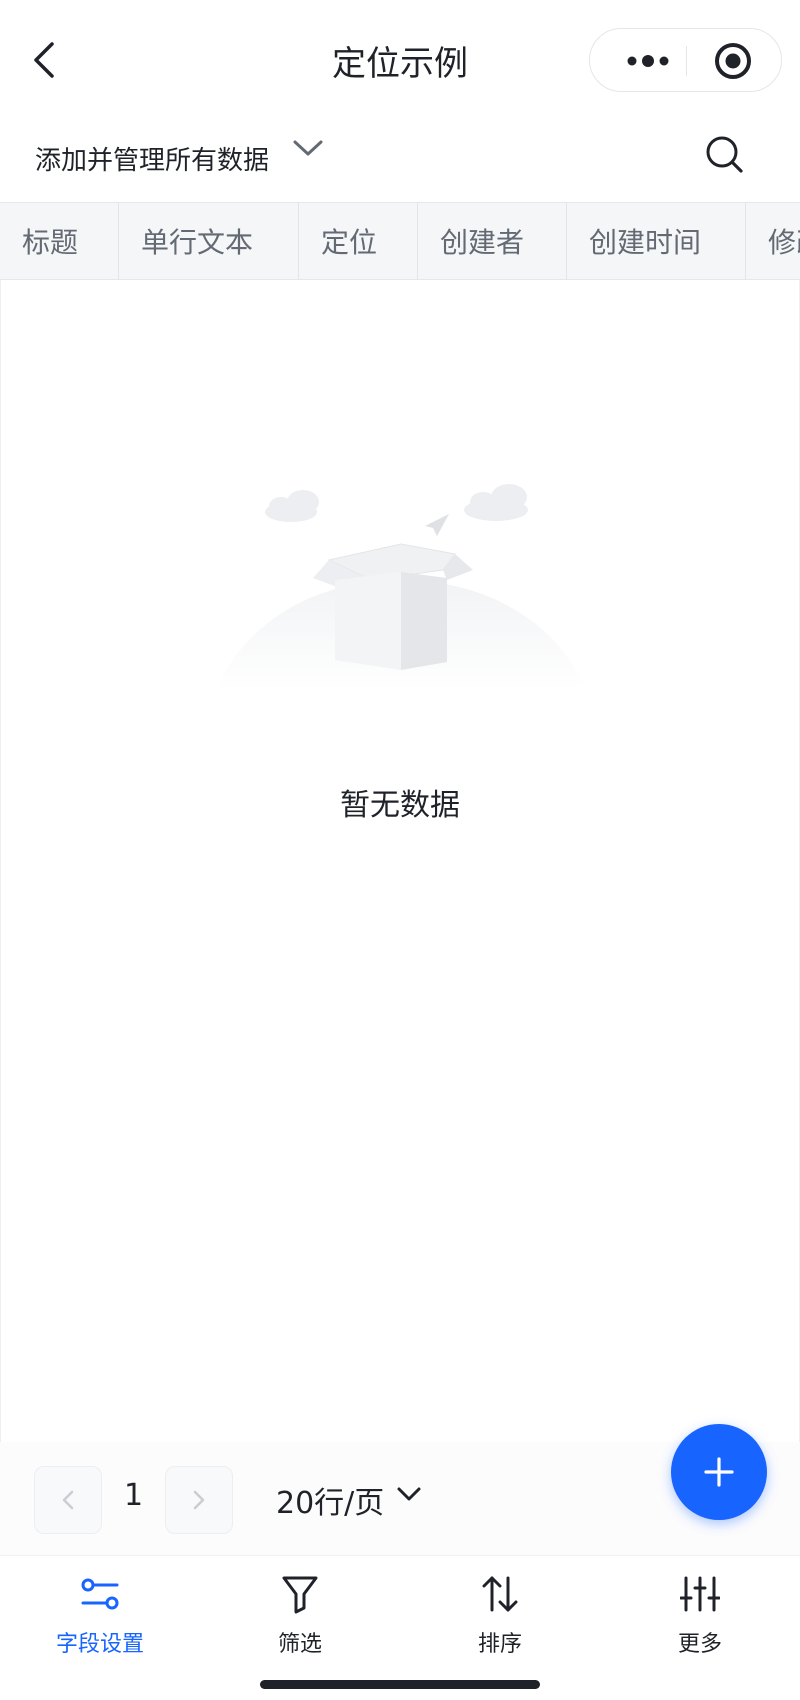  What do you see at coordinates (300, 1594) in the screenshot?
I see `filter-icon` at bounding box center [300, 1594].